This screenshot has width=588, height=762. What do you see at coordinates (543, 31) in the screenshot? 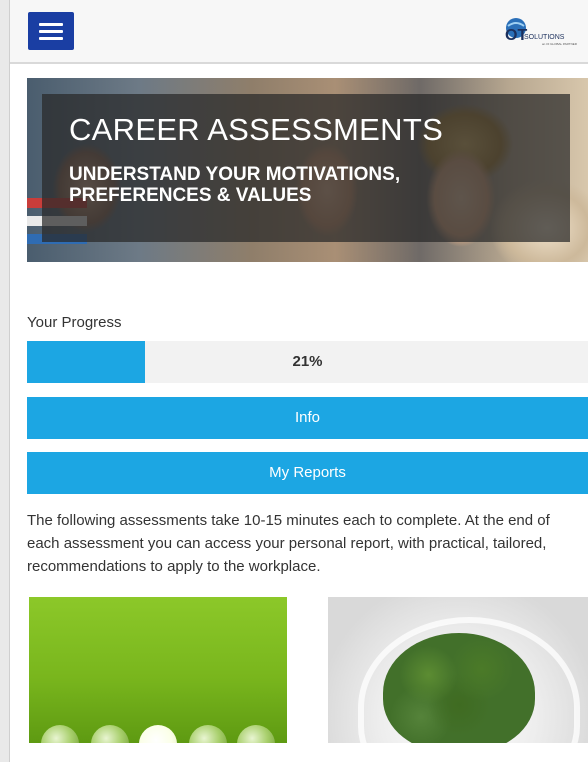
I see `company-logo: OT SOLUTIONS an OI GLOBAL PARTNER` at bounding box center [543, 31].